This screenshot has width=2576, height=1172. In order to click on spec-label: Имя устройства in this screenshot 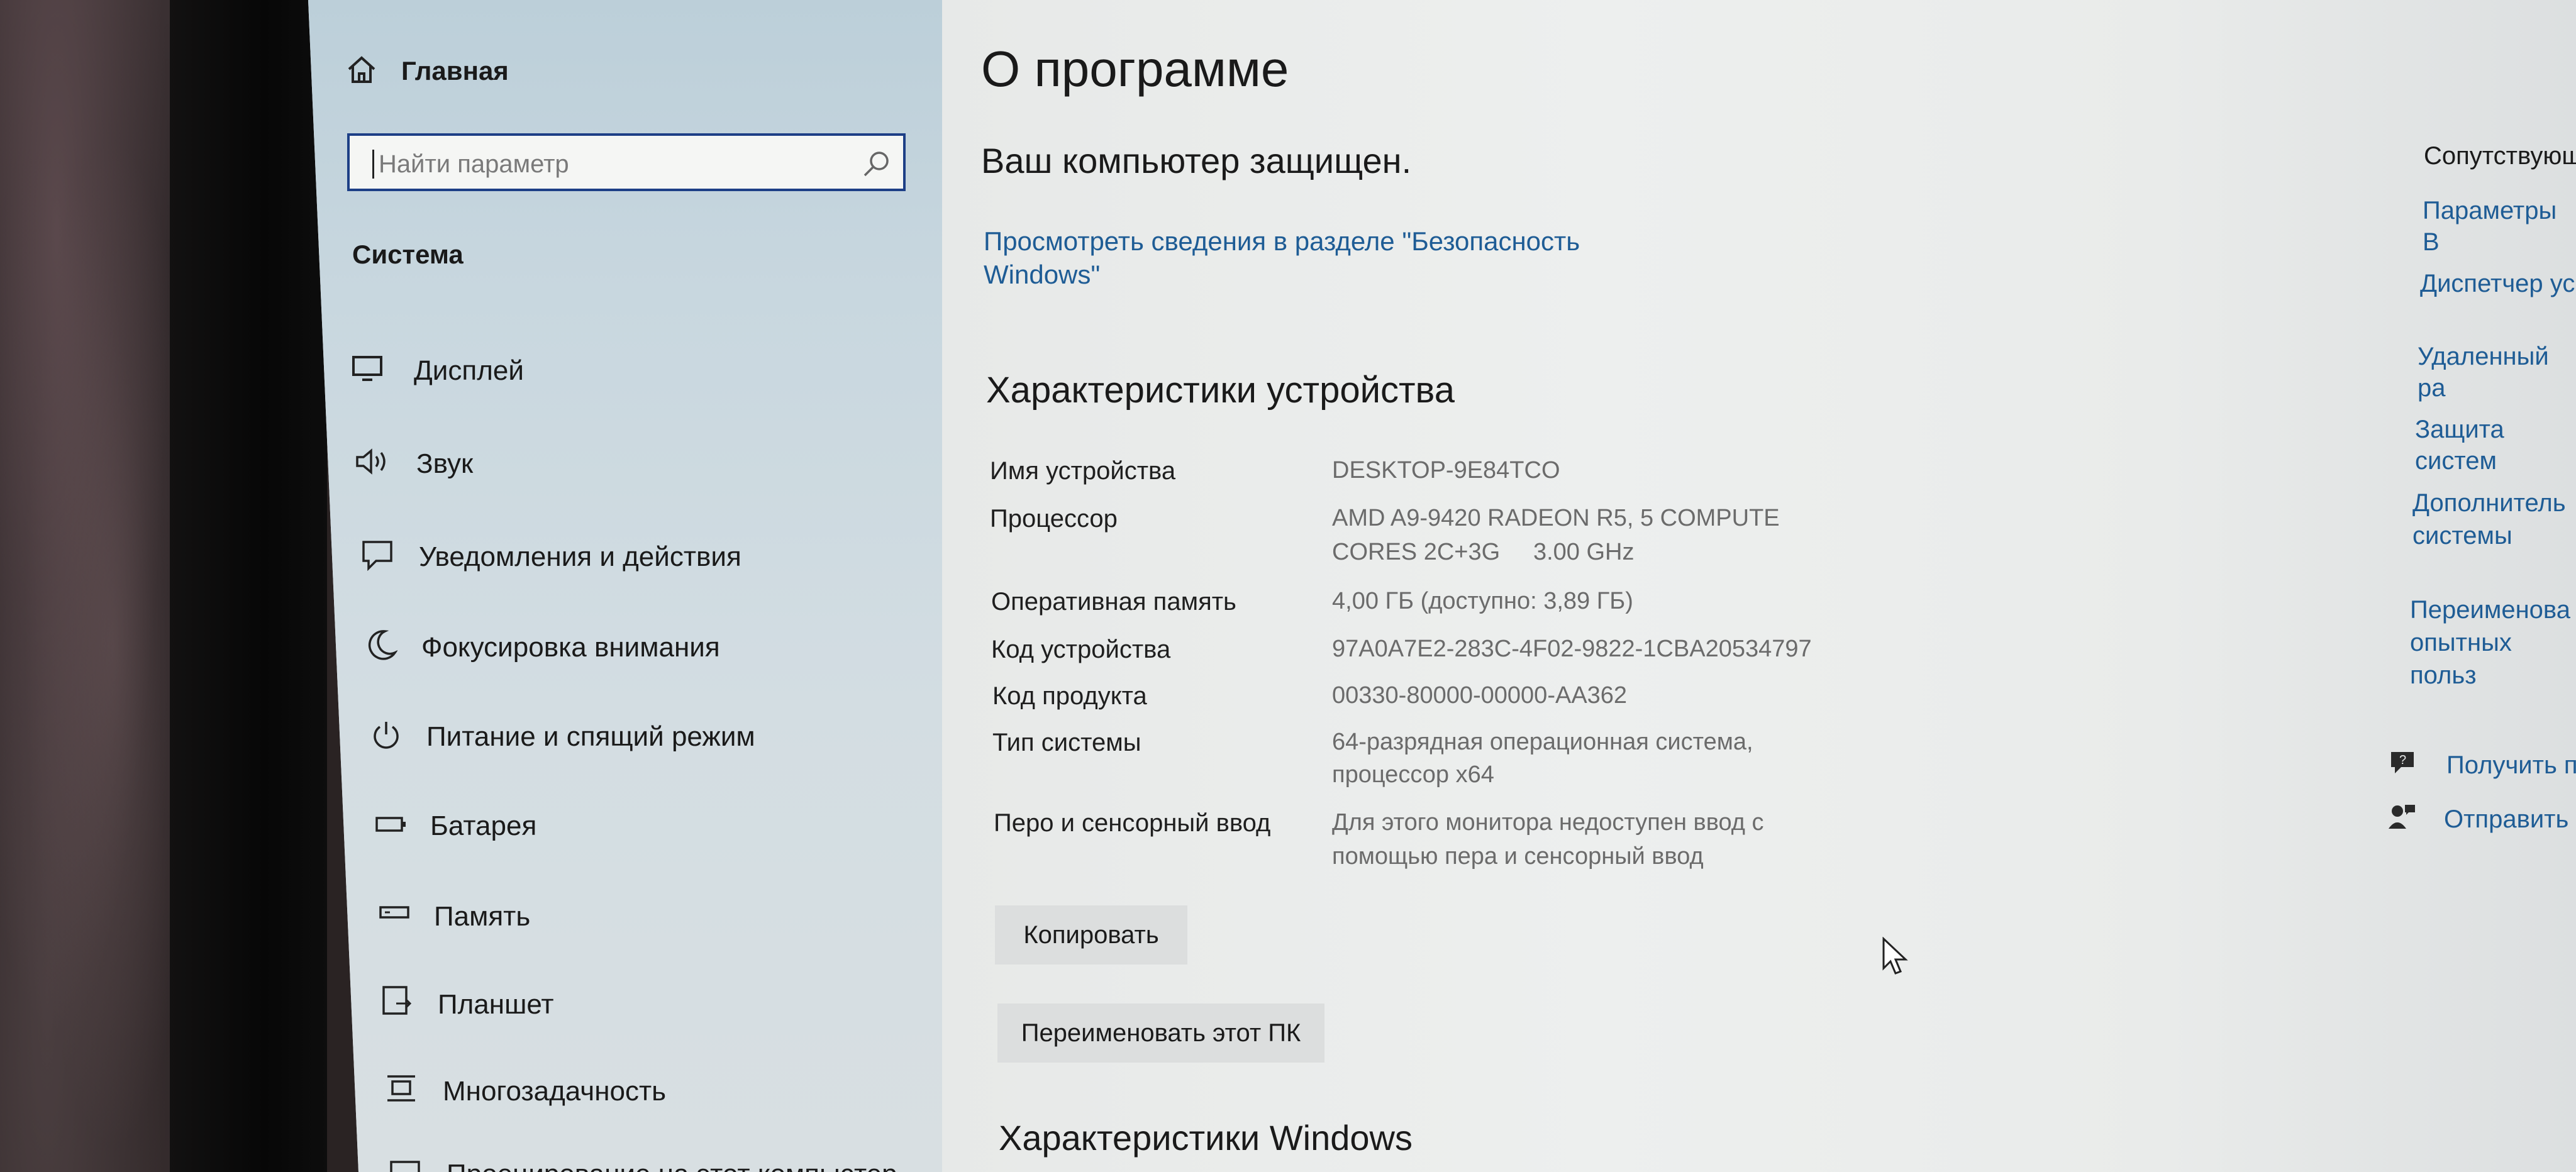, I will do `click(1083, 471)`.